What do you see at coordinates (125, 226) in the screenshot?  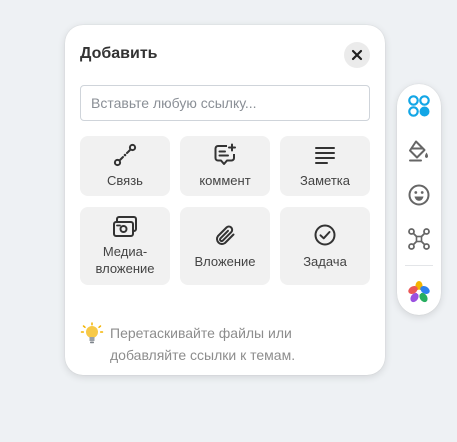 I see `media-icon` at bounding box center [125, 226].